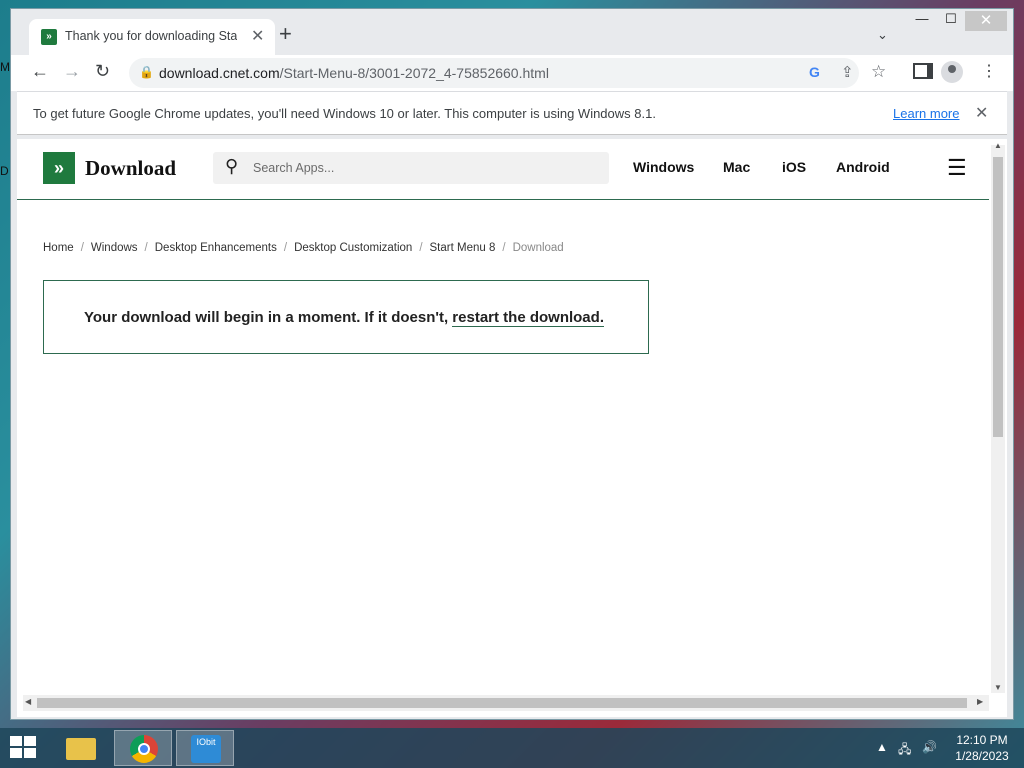 This screenshot has height=768, width=1024. What do you see at coordinates (353, 248) in the screenshot?
I see `breadcrumb-desktop-customization: Desktop Customization` at bounding box center [353, 248].